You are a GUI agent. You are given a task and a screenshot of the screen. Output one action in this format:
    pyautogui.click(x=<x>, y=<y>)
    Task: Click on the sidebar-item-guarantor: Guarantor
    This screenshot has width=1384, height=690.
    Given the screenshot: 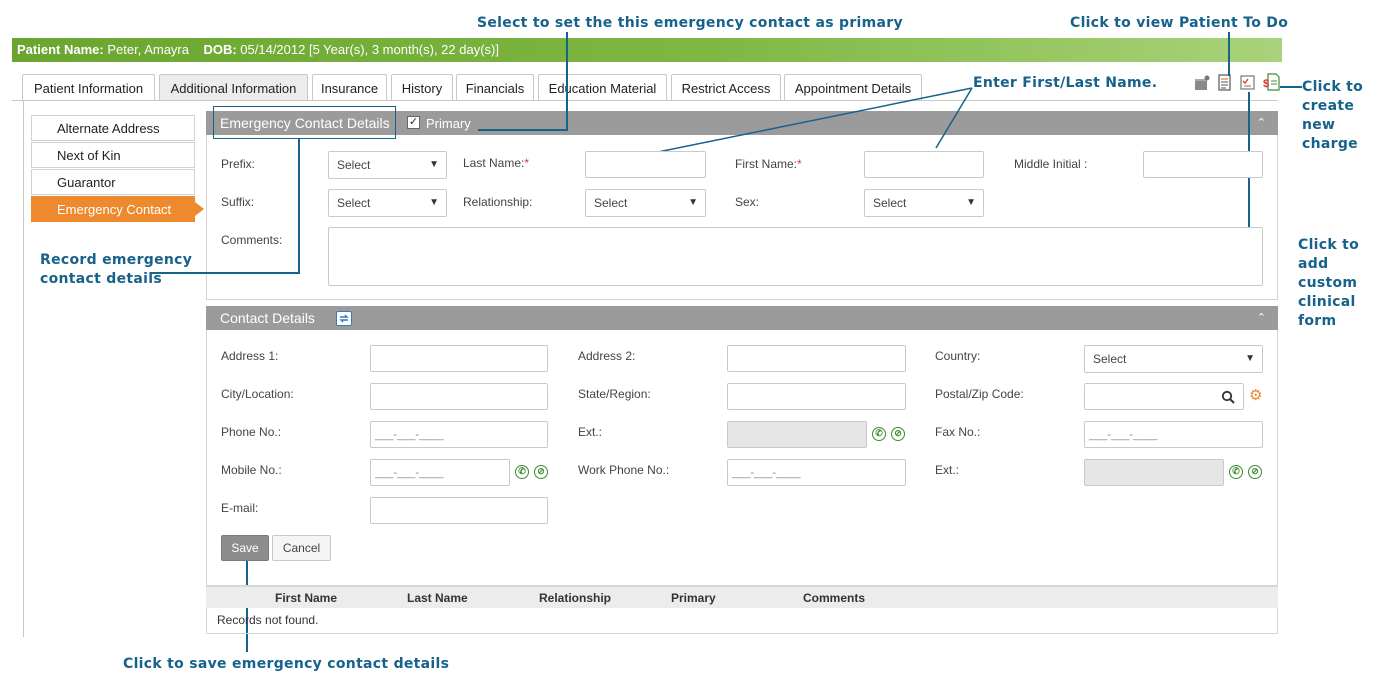 What is the action you would take?
    pyautogui.click(x=113, y=182)
    